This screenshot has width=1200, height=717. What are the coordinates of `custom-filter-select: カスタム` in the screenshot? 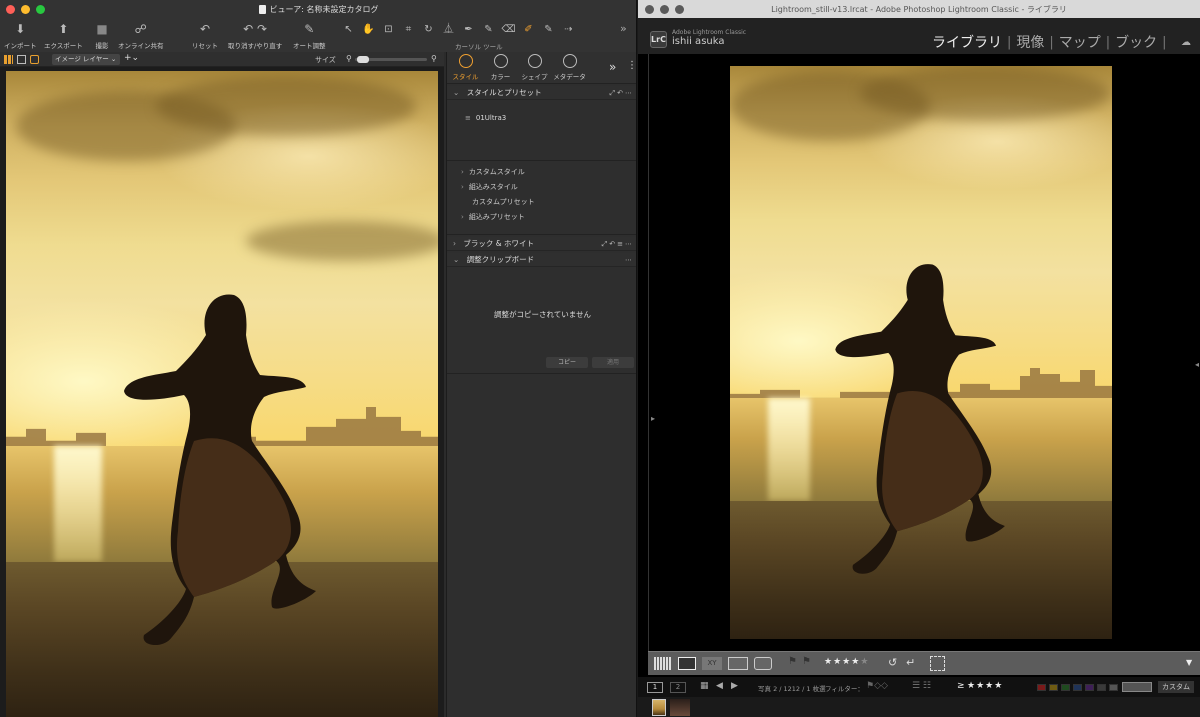 It's located at (1176, 687).